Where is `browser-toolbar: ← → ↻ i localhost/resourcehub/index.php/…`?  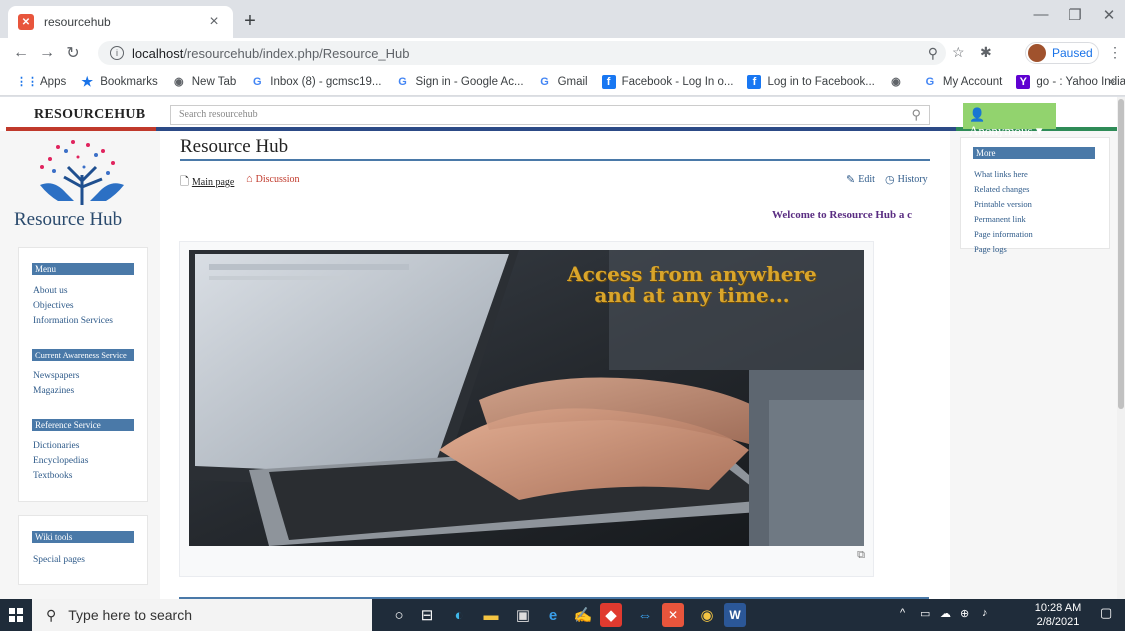
browser-toolbar: ← → ↻ i localhost/resourcehub/index.php/… is located at coordinates (562, 53).